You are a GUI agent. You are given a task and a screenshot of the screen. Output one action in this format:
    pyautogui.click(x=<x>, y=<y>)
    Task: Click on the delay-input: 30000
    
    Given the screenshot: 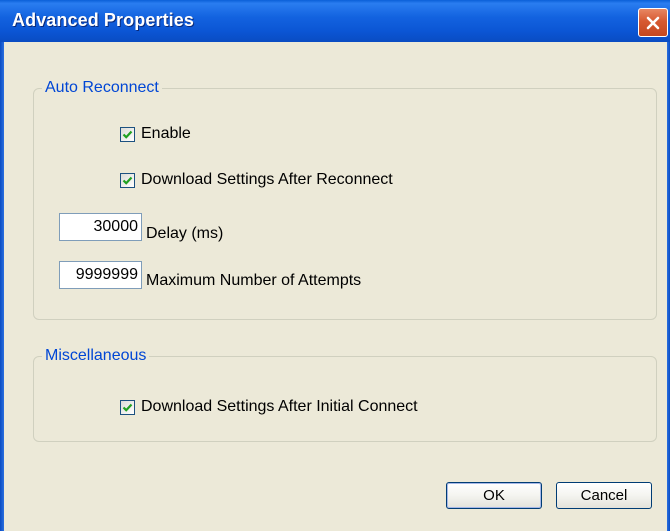 What is the action you would take?
    pyautogui.click(x=100, y=227)
    